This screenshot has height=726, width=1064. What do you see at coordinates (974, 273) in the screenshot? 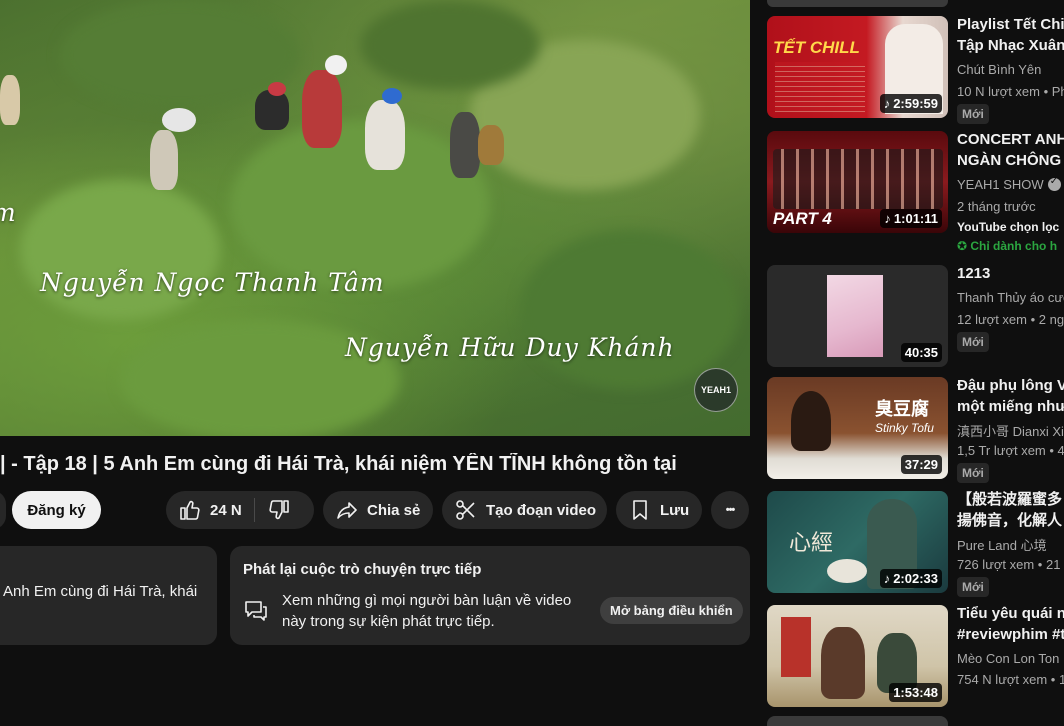
I see `recommendation-title: 1213` at bounding box center [974, 273].